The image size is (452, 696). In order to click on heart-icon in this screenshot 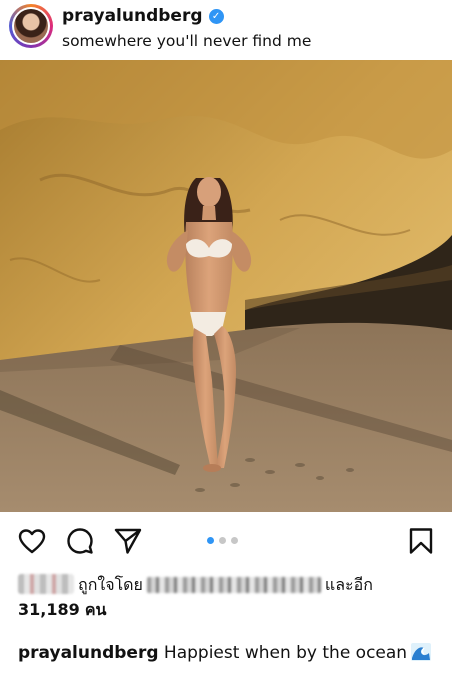, I will do `click(32, 541)`.